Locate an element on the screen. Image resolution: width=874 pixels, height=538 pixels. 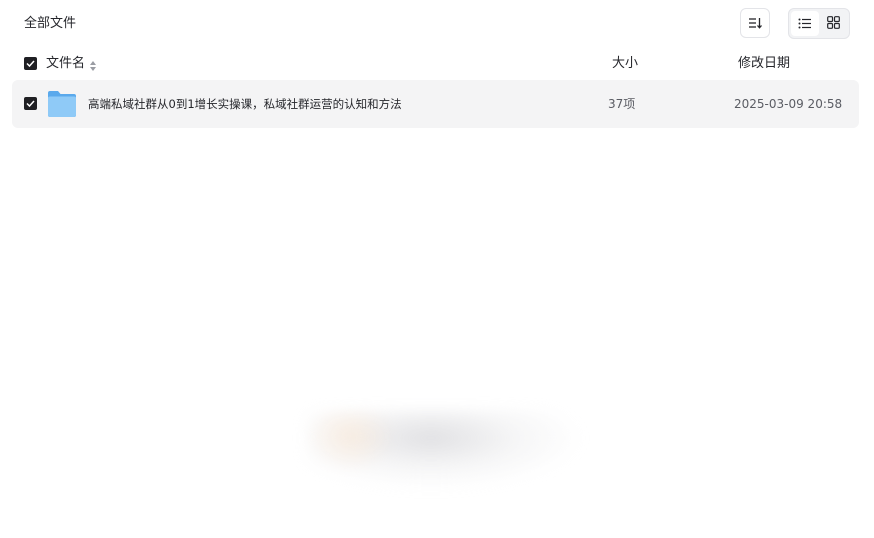
select-all-checkbox is located at coordinates (30, 63).